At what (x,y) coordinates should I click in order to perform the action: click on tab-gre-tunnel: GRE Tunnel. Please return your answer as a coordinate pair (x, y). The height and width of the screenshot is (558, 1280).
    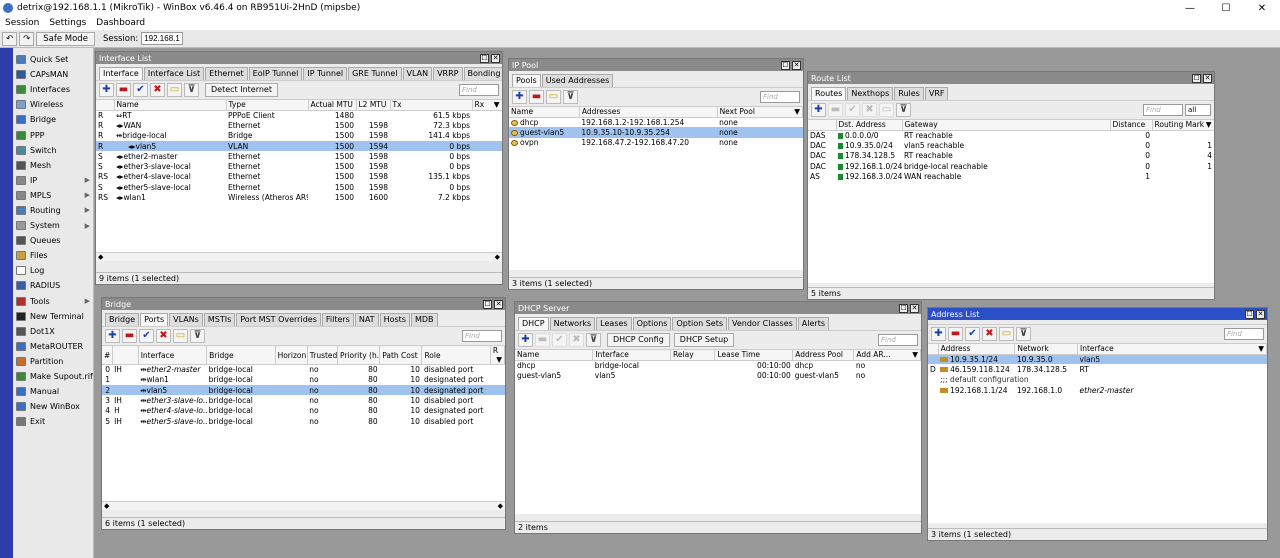
    Looking at the image, I should click on (375, 73).